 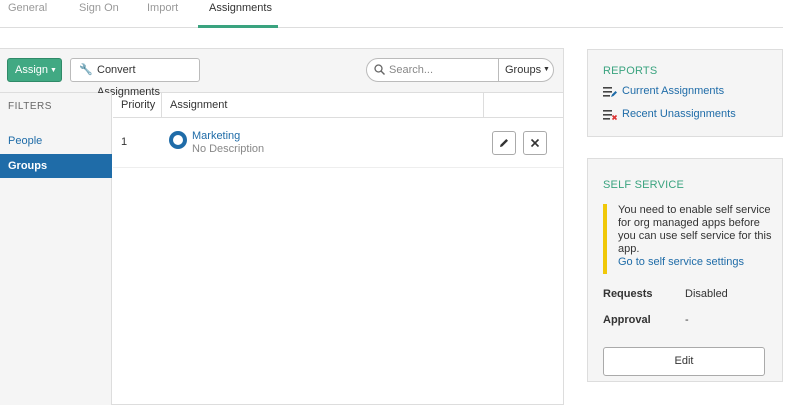 What do you see at coordinates (135, 78) in the screenshot?
I see `convert-assignments-button: 🔧 Convert Assignments` at bounding box center [135, 78].